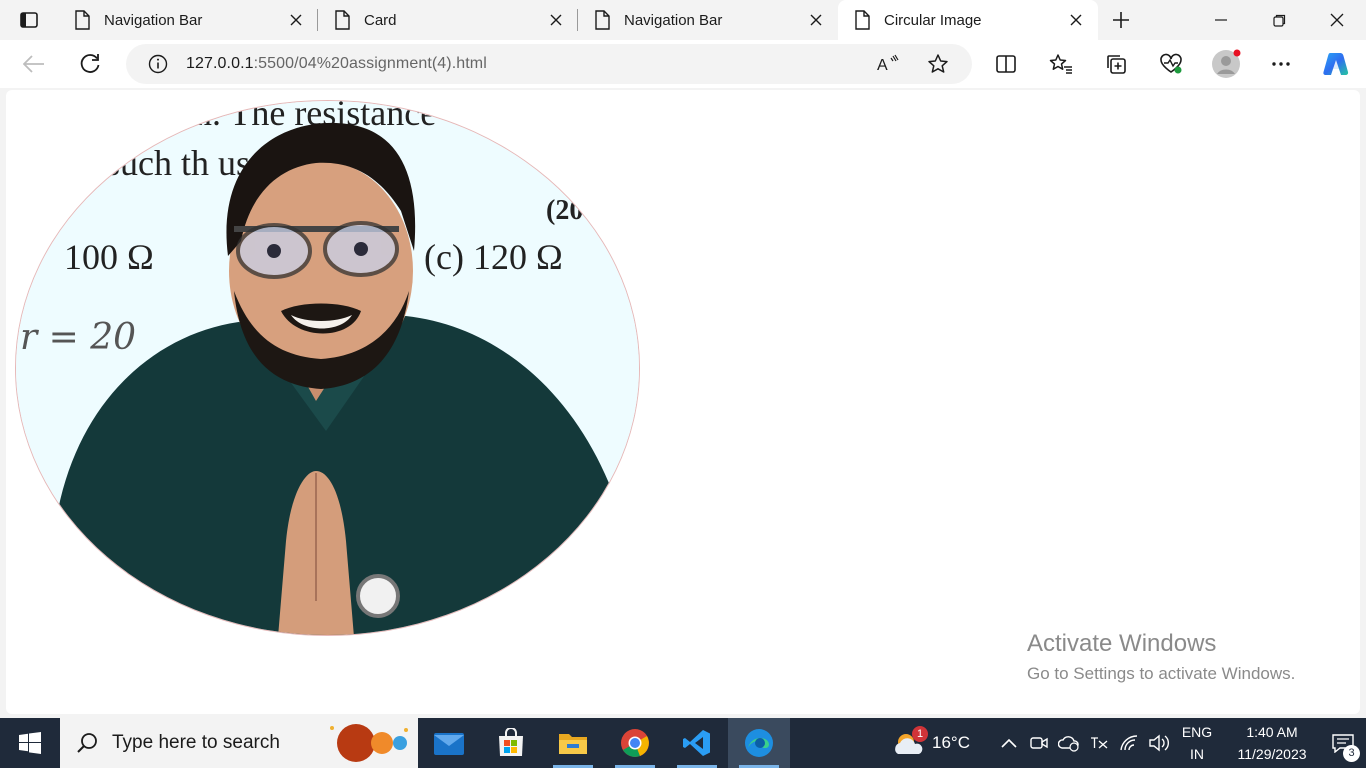 The image size is (1366, 768). I want to click on store-icon, so click(511, 742).